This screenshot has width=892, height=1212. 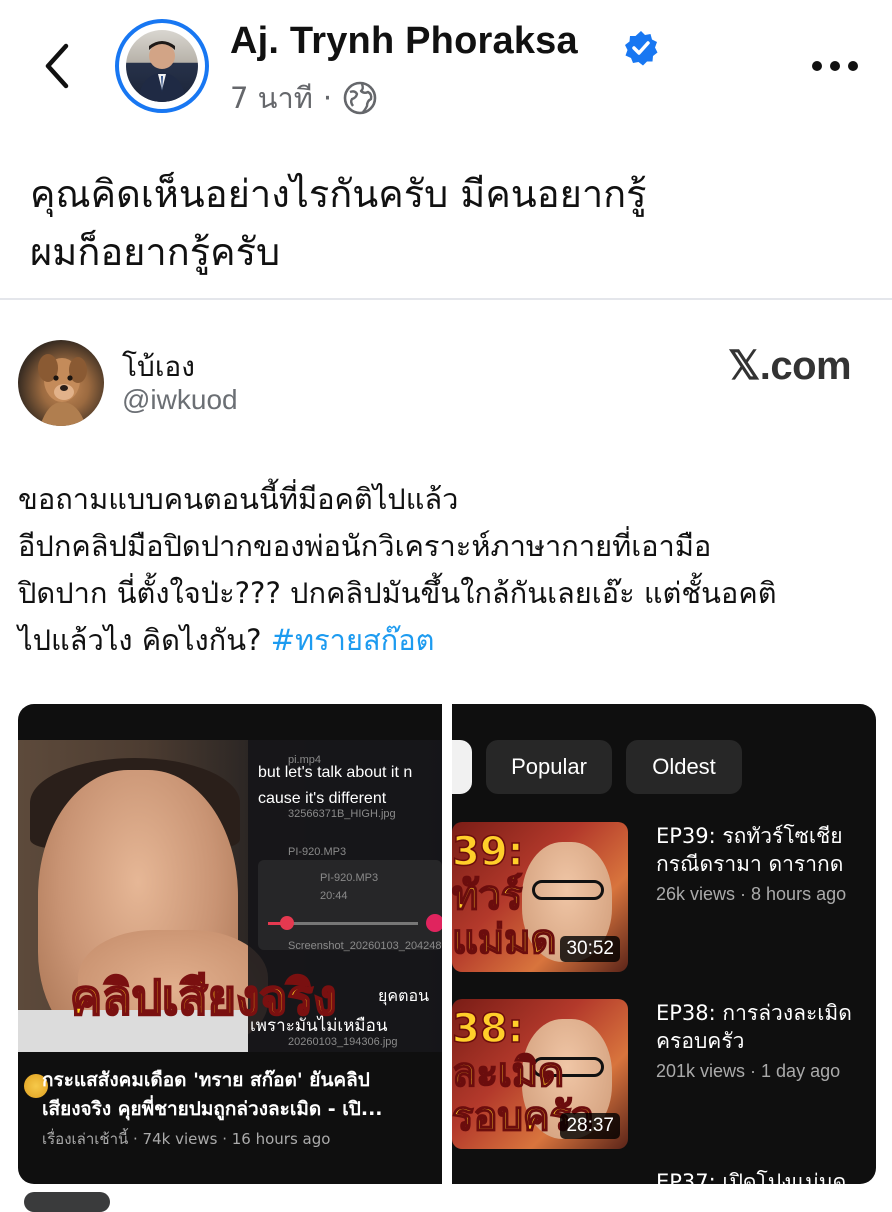 I want to click on video-title-line: กระแสสังคมเดือด 'ทราย สก๊อต' ยันคลิป, so click(x=206, y=1080).